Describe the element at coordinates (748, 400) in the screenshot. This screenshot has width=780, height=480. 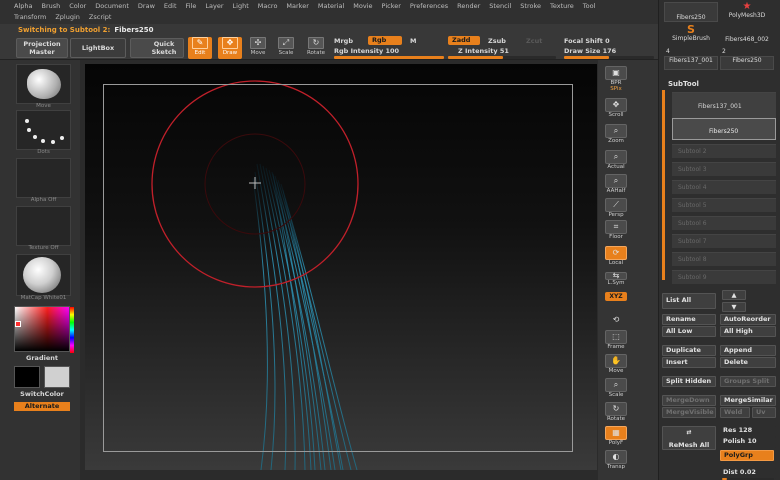
I see `merge-similar-button: MergeSimilar` at that location.